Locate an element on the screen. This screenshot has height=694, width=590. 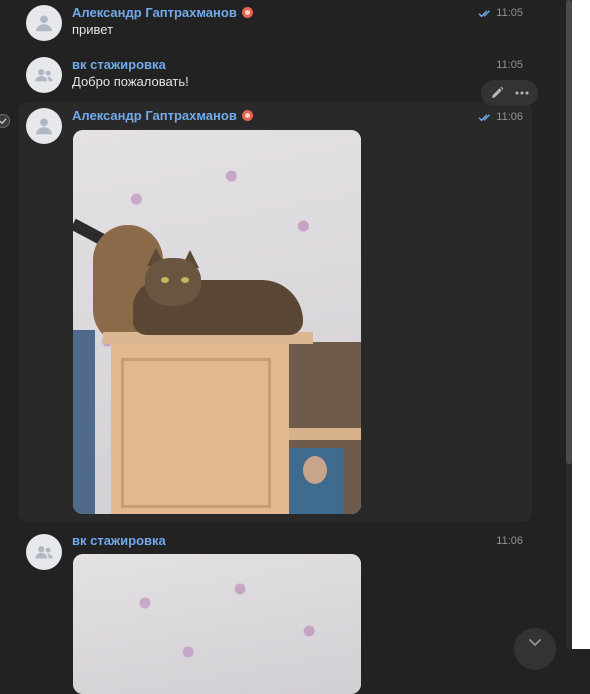
photo-poster-face is located at coordinates (315, 470).